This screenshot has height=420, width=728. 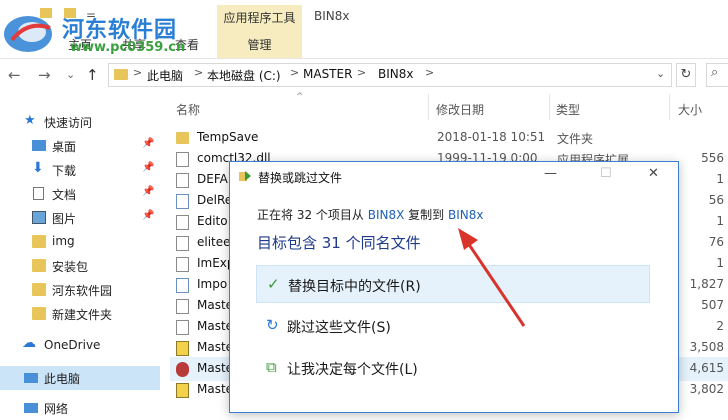 I want to click on nav-label: 新建文件夹, so click(x=82, y=315).